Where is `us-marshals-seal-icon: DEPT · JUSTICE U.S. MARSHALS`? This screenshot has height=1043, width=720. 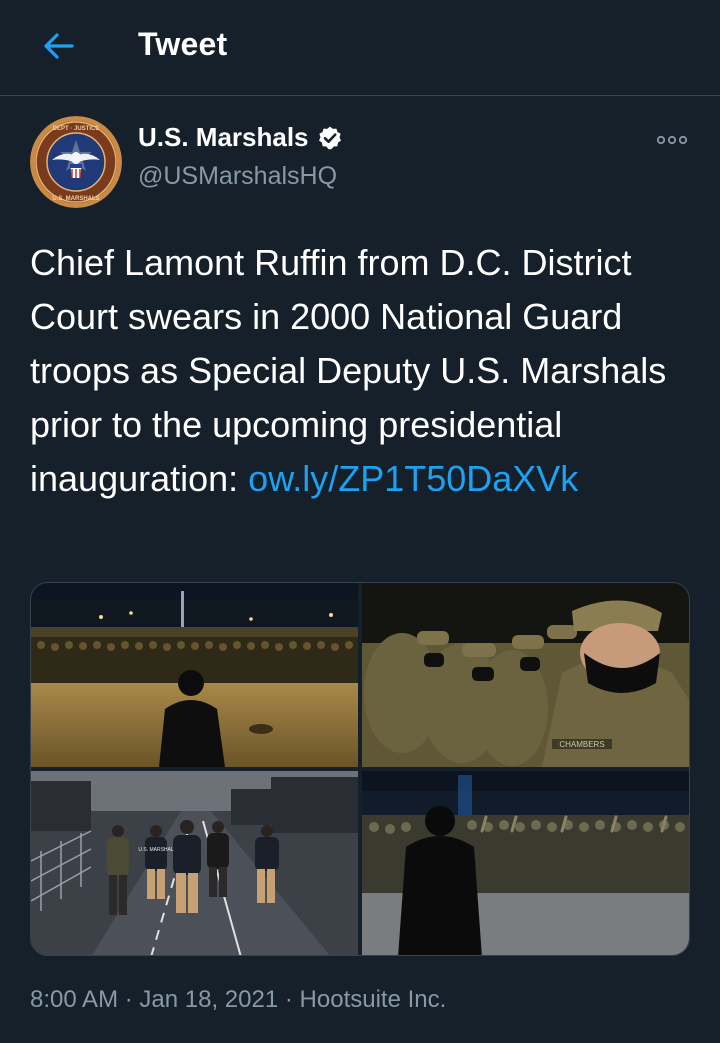
us-marshals-seal-icon: DEPT · JUSTICE U.S. MARSHALS is located at coordinates (76, 162).